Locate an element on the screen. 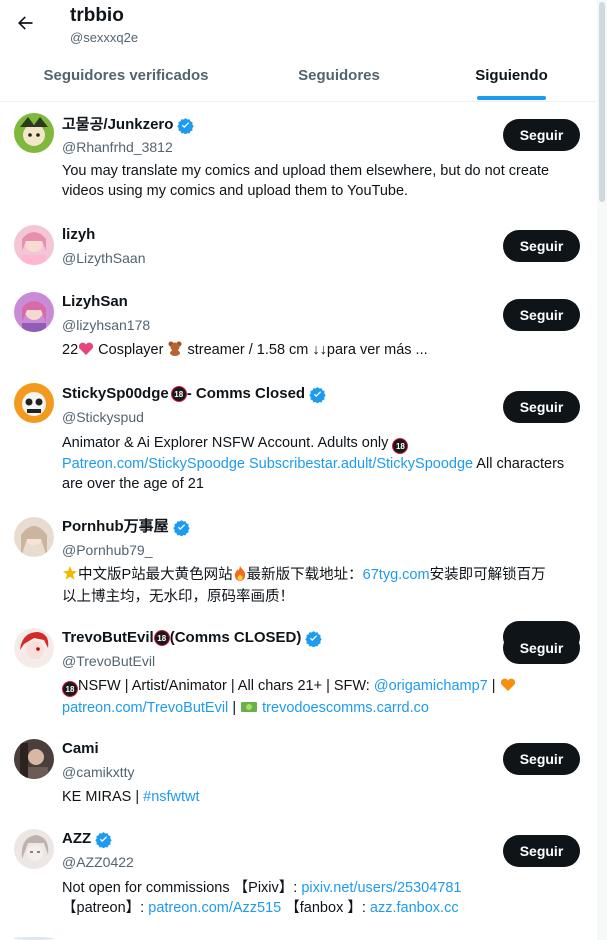 The height and width of the screenshot is (940, 607). bio-link: pixiv.net/users/25304781 is located at coordinates (381, 888).